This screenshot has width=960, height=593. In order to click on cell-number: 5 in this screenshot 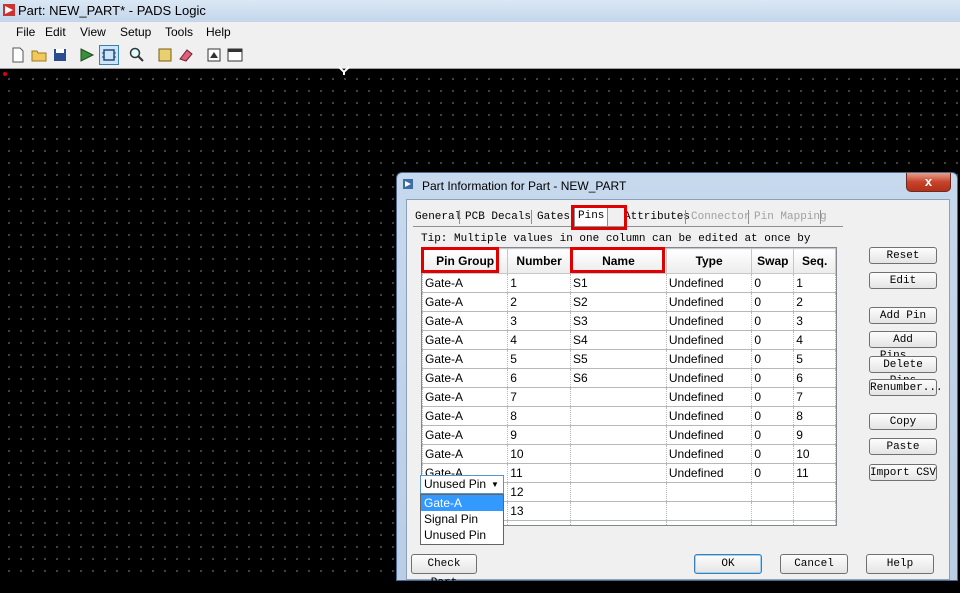, I will do `click(539, 359)`.